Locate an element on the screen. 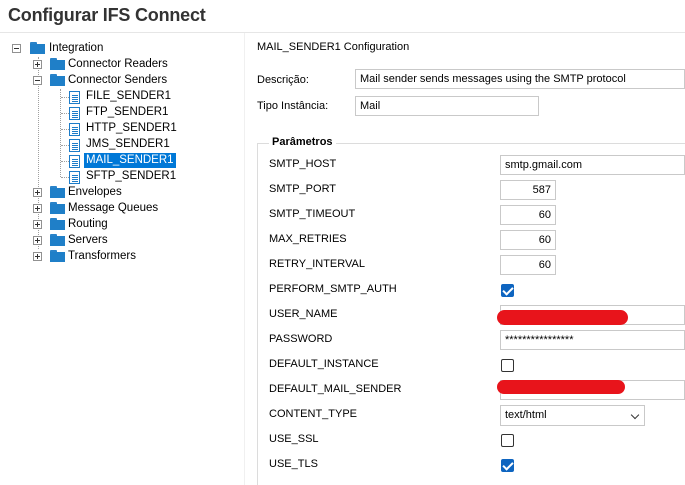 The image size is (685, 485). tree-item-file-sender1: FILE_SENDER1 is located at coordinates (128, 96).